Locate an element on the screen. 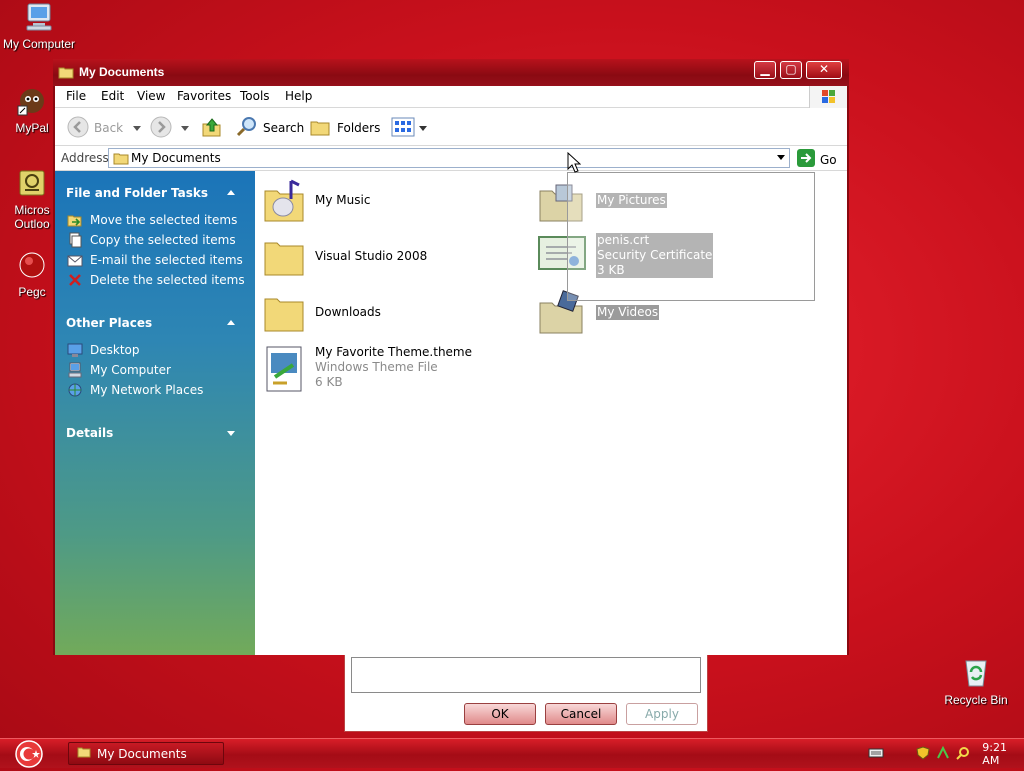 The width and height of the screenshot is (1024, 771). copy-icon is located at coordinates (75, 240).